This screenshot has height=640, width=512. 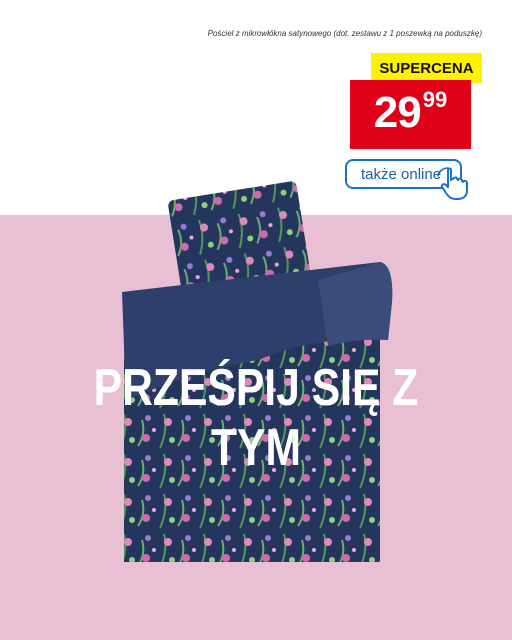 What do you see at coordinates (426, 68) in the screenshot?
I see `supercena-badge: SUPERCENA` at bounding box center [426, 68].